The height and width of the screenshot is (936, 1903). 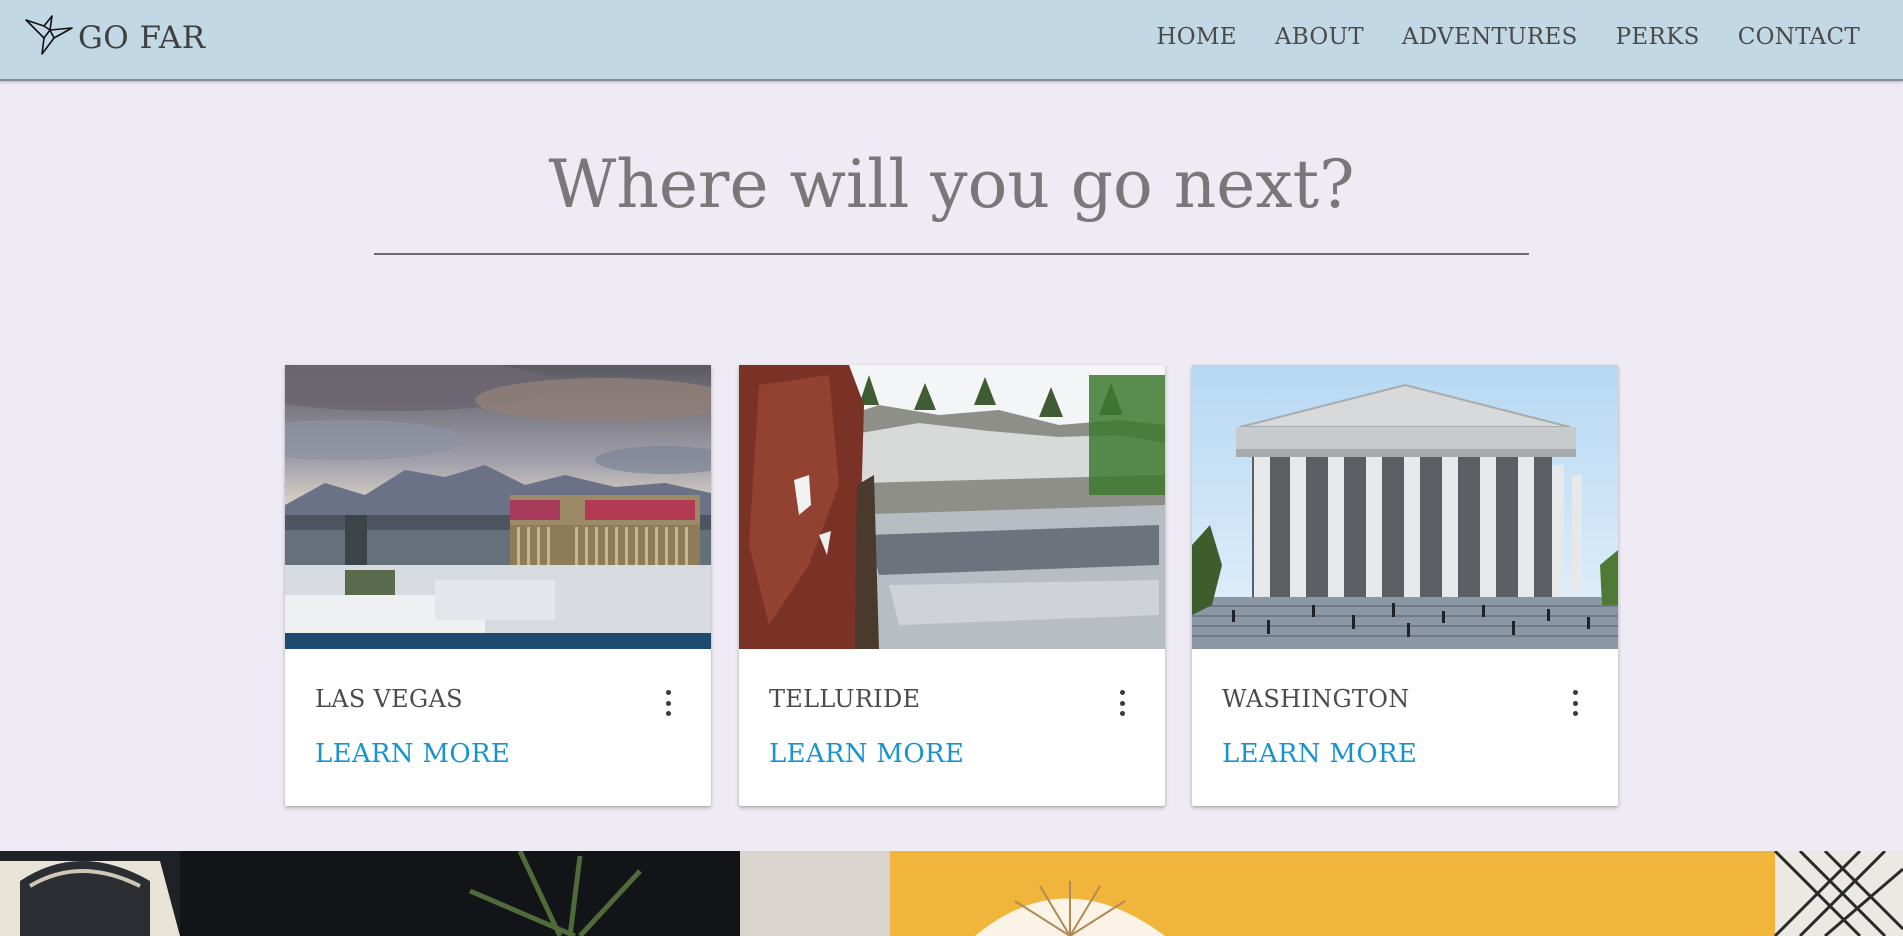 I want to click on destination-card-washington: WASHINGTON LEARN MORE, so click(x=1405, y=585).